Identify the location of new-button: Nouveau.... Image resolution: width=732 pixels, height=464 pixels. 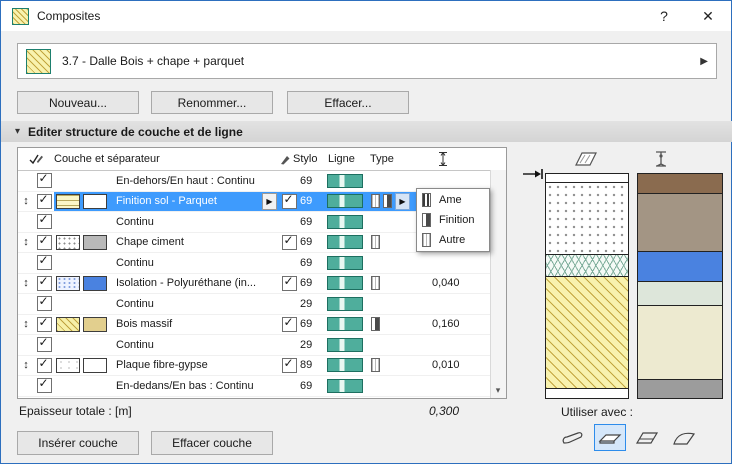
(78, 102).